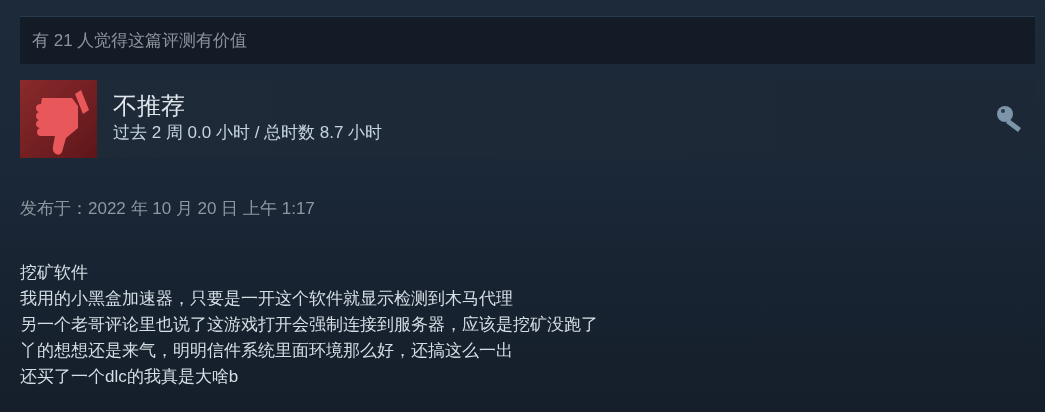 The image size is (1045, 412). Describe the element at coordinates (140, 40) in the screenshot. I see `helpful-count: 有 21 人觉得这篇评测有价值` at that location.